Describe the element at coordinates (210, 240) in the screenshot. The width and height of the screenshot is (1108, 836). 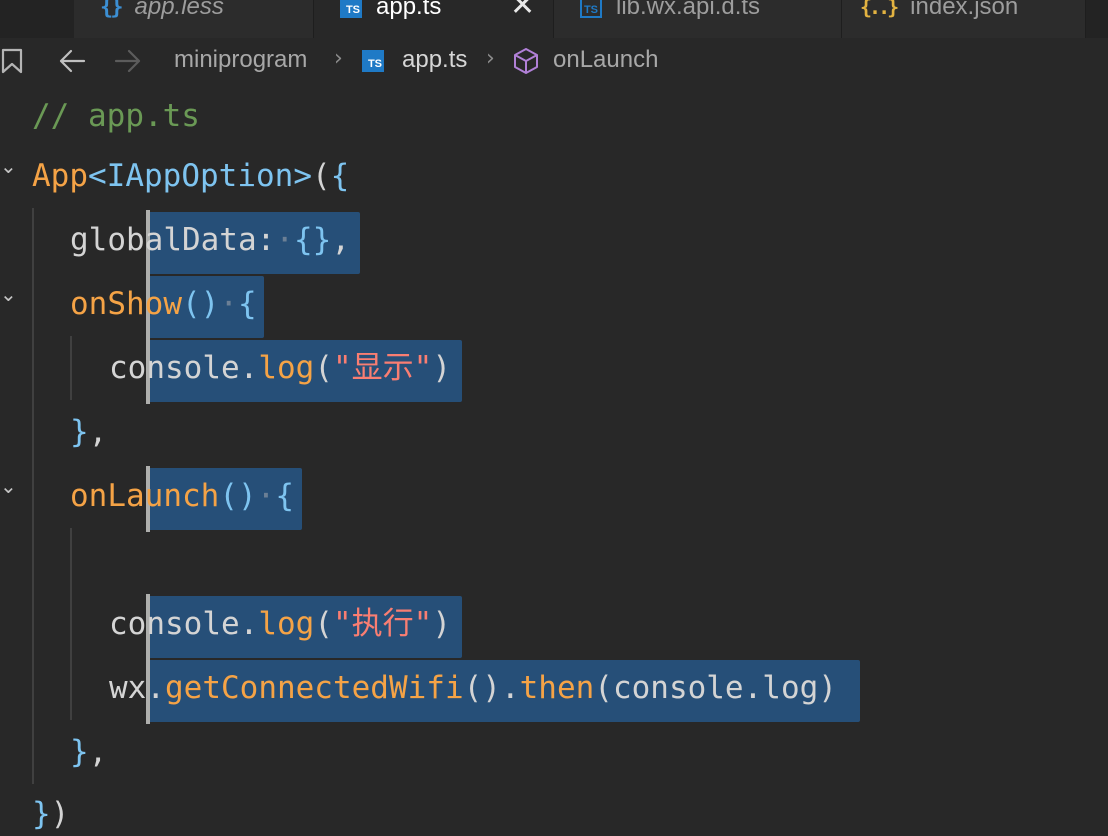
I see `code-text: globalData:·{},` at that location.